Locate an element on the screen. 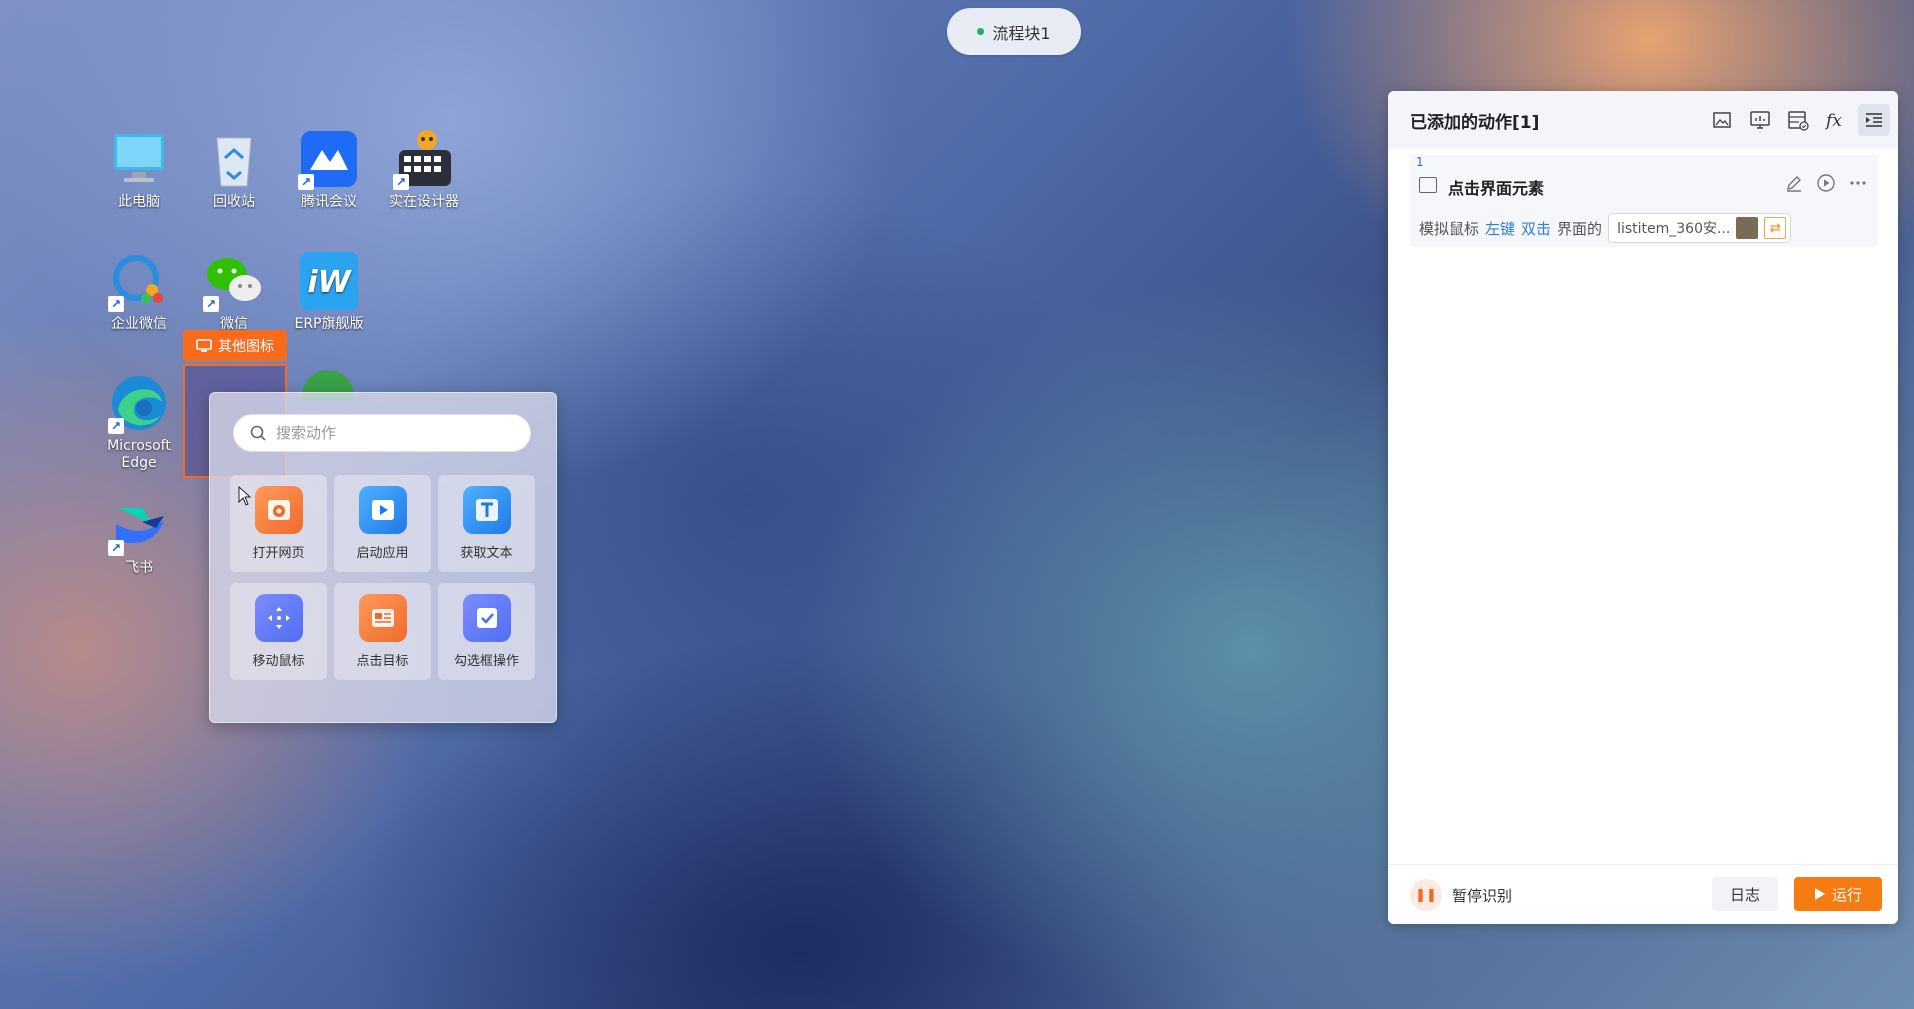  panel-header: 已添加的动作[1] fx is located at coordinates (1643, 120).